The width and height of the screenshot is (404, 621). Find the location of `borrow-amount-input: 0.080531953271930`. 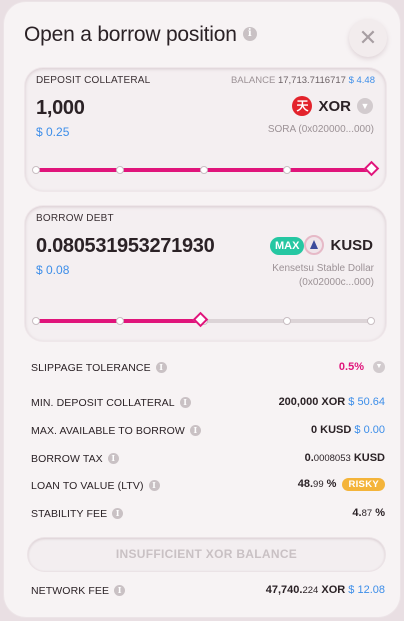

borrow-amount-input: 0.080531953271930 is located at coordinates (139, 246).